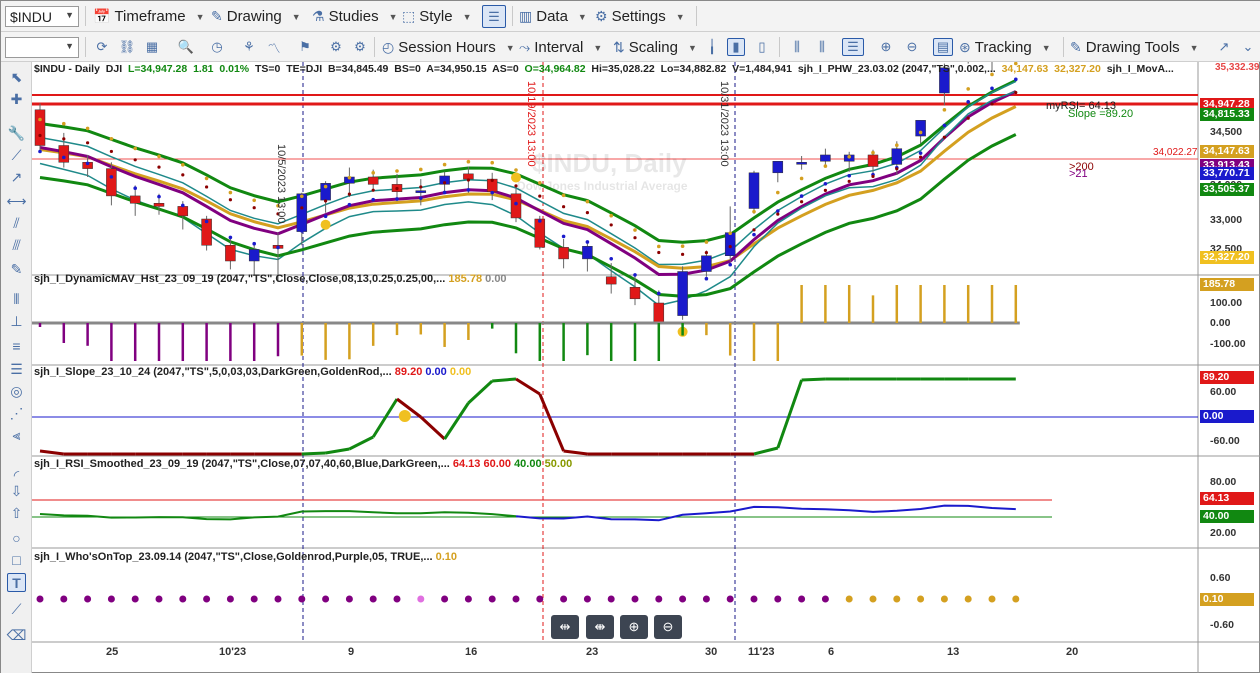  I want to click on scaling-menu: ⇅ Scaling ▼, so click(655, 47).